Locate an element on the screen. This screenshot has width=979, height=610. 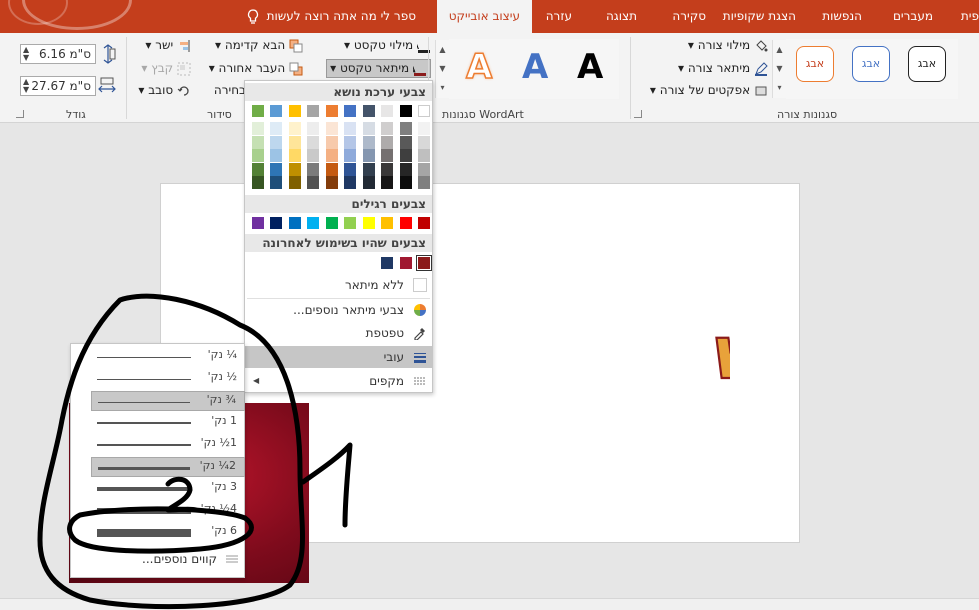
line-weight-option: 4½ נק' is located at coordinates (168, 511).